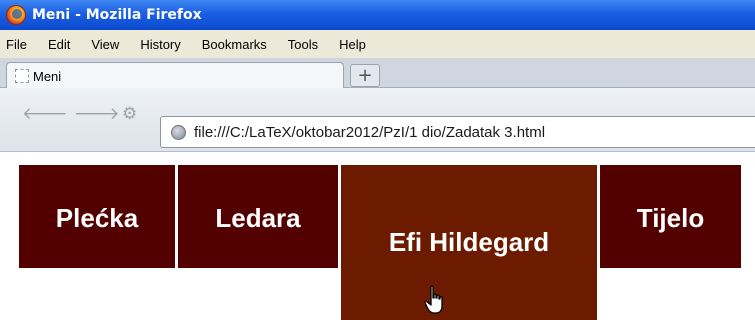 This screenshot has width=755, height=320. I want to click on menu-history: History, so click(160, 44).